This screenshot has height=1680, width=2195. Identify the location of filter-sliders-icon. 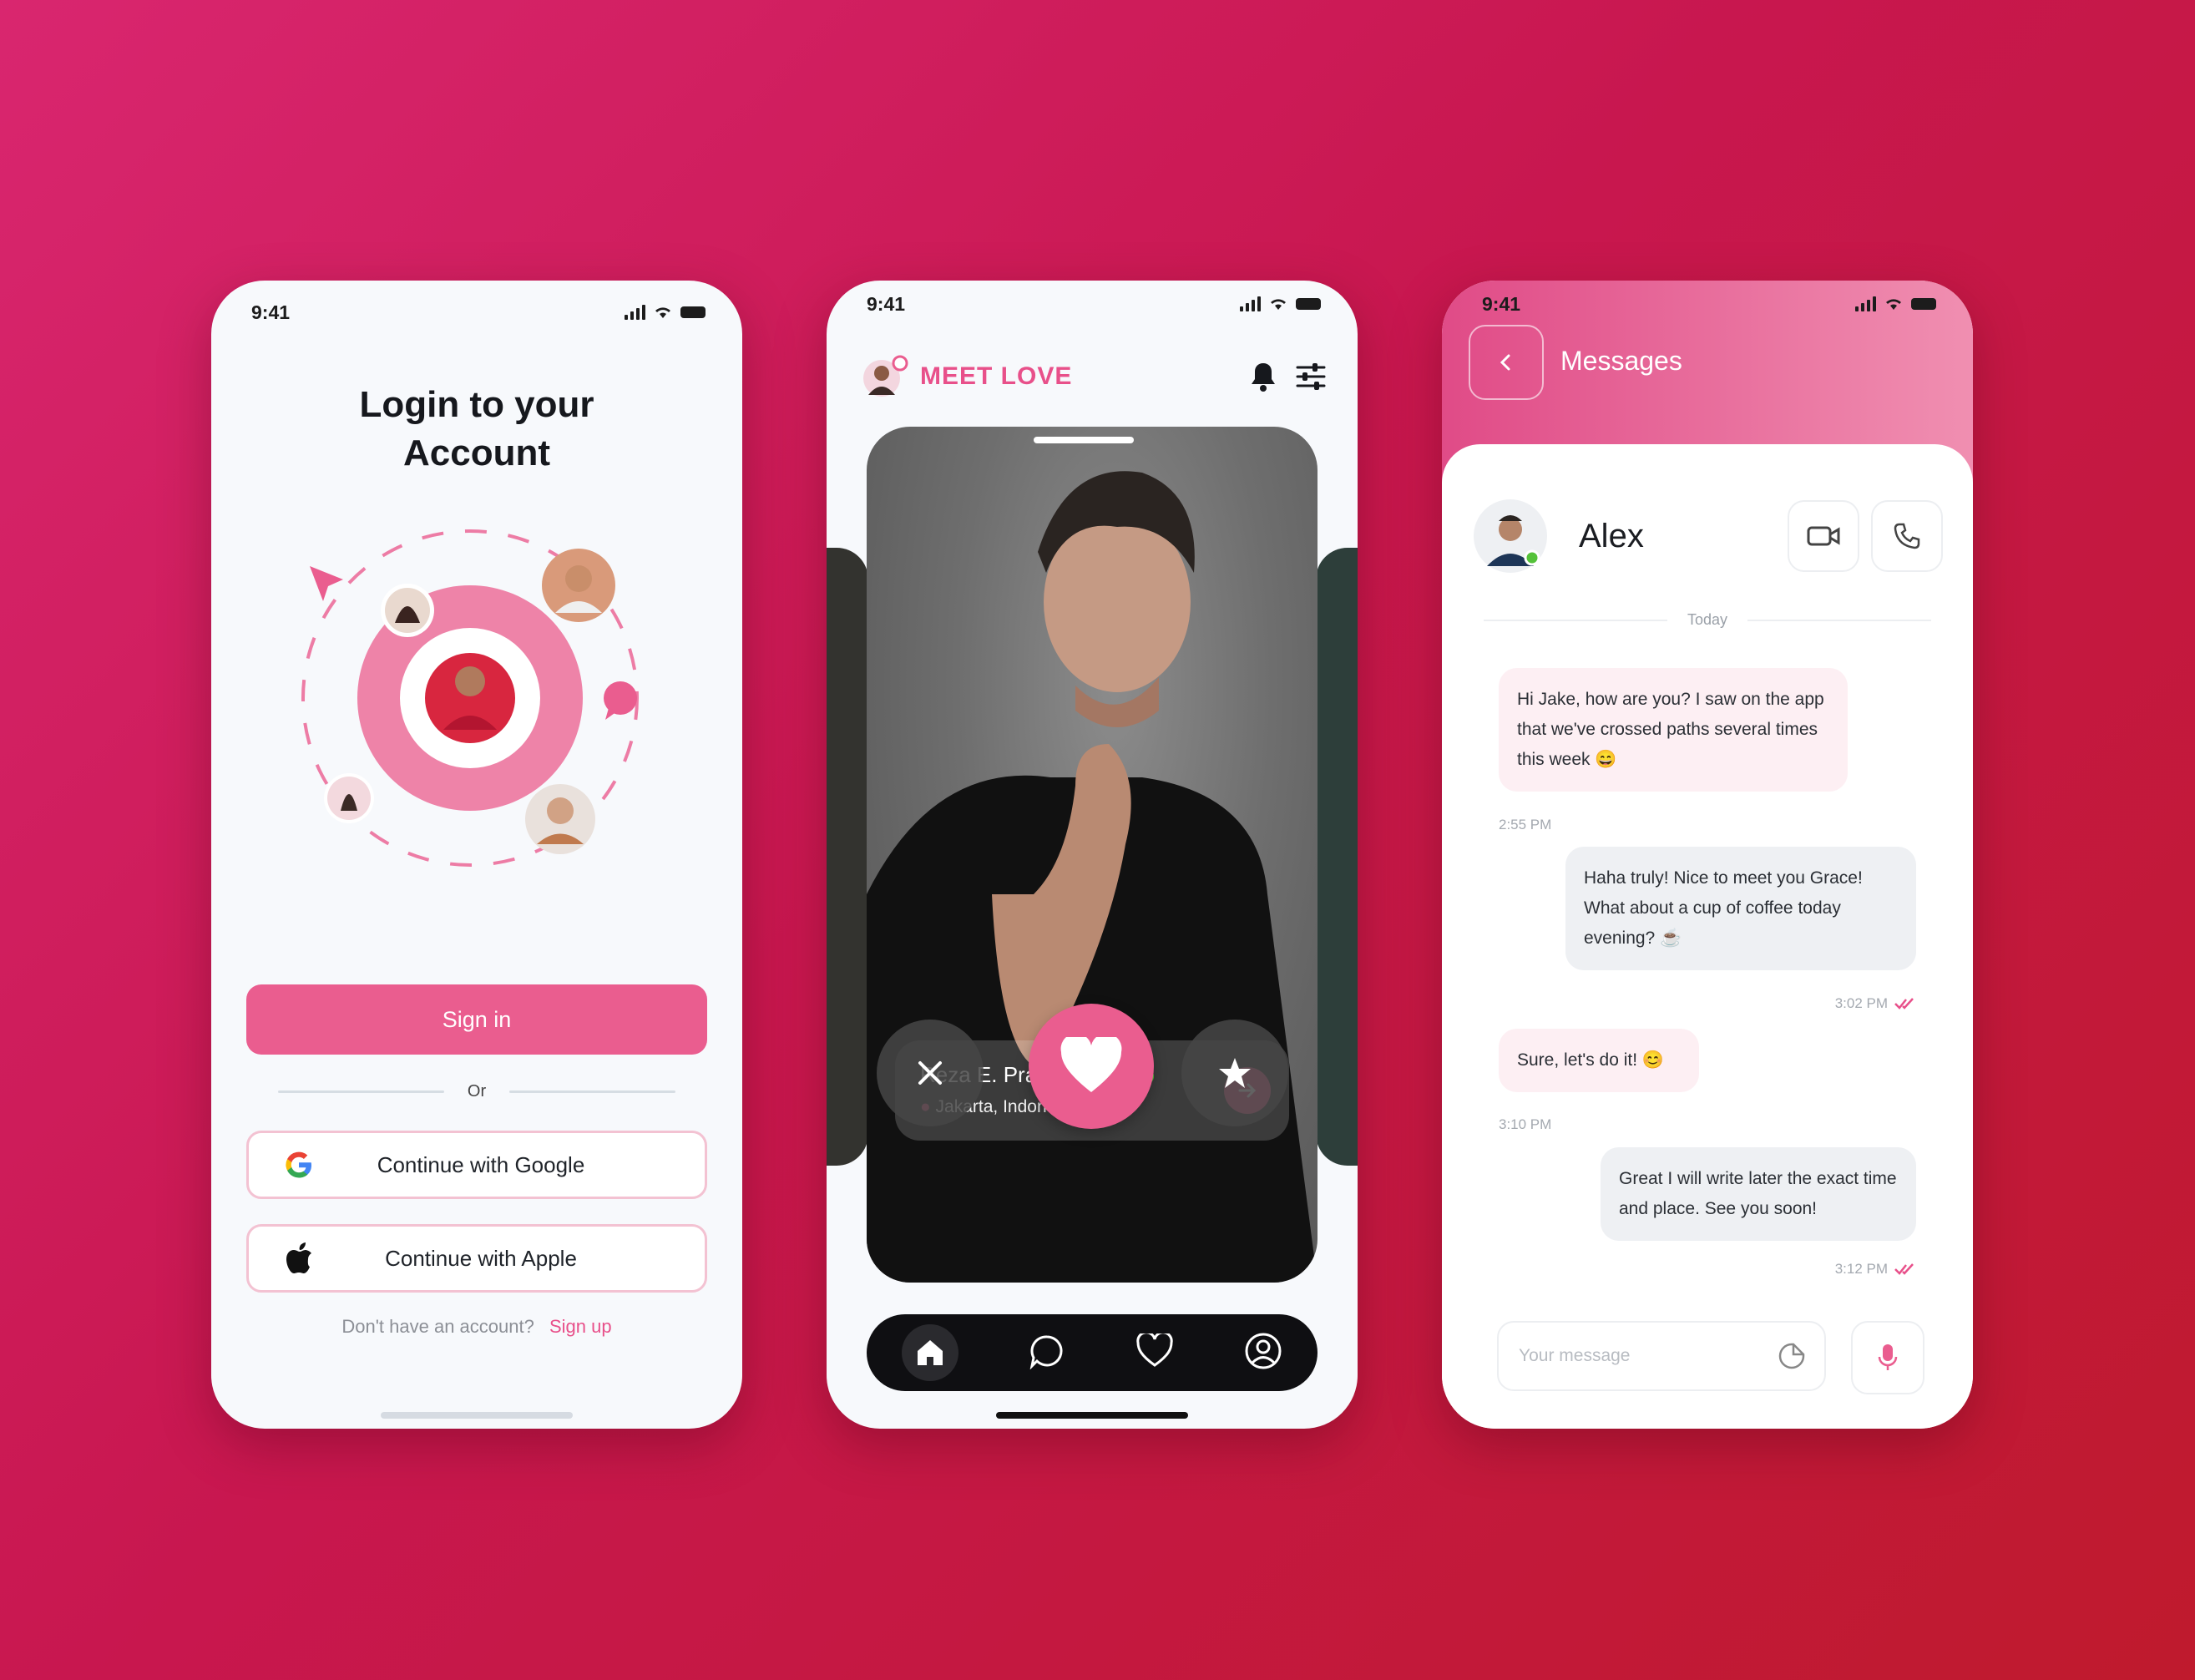
(1311, 376).